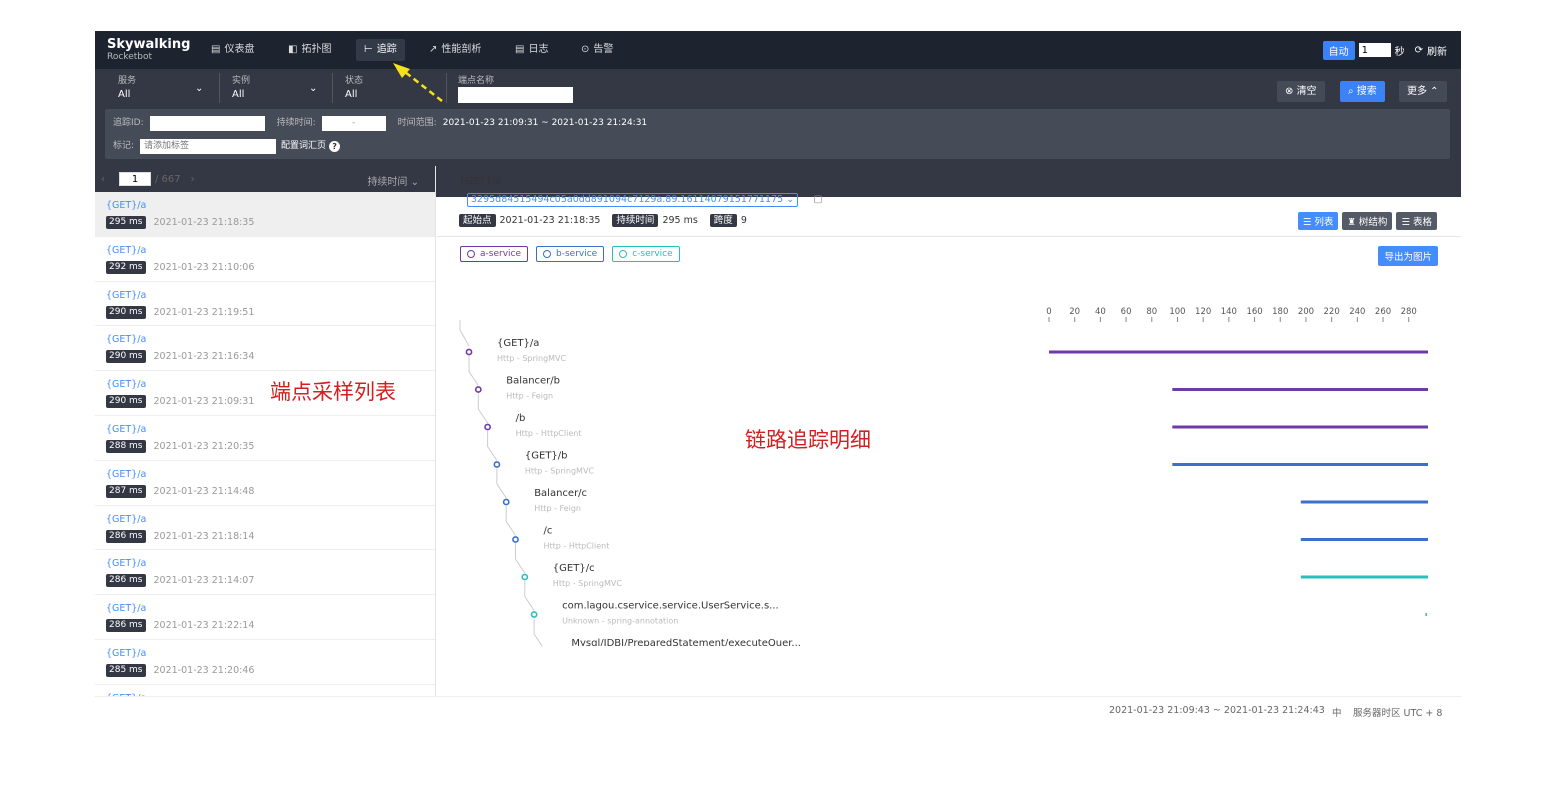 This screenshot has width=1566, height=795. Describe the element at coordinates (216, 49) in the screenshot. I see `dashboard-icon: ▤` at that location.